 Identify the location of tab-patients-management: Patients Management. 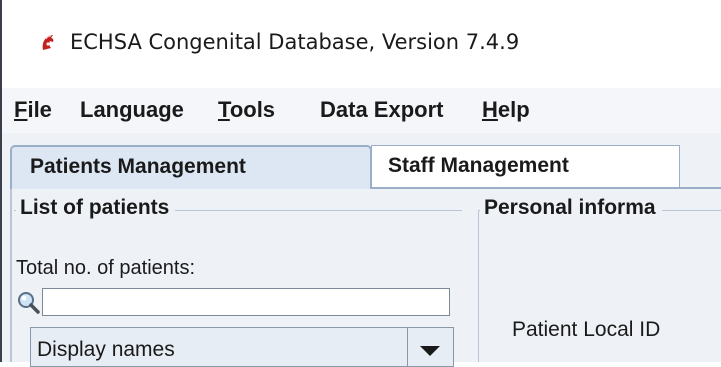
(191, 167).